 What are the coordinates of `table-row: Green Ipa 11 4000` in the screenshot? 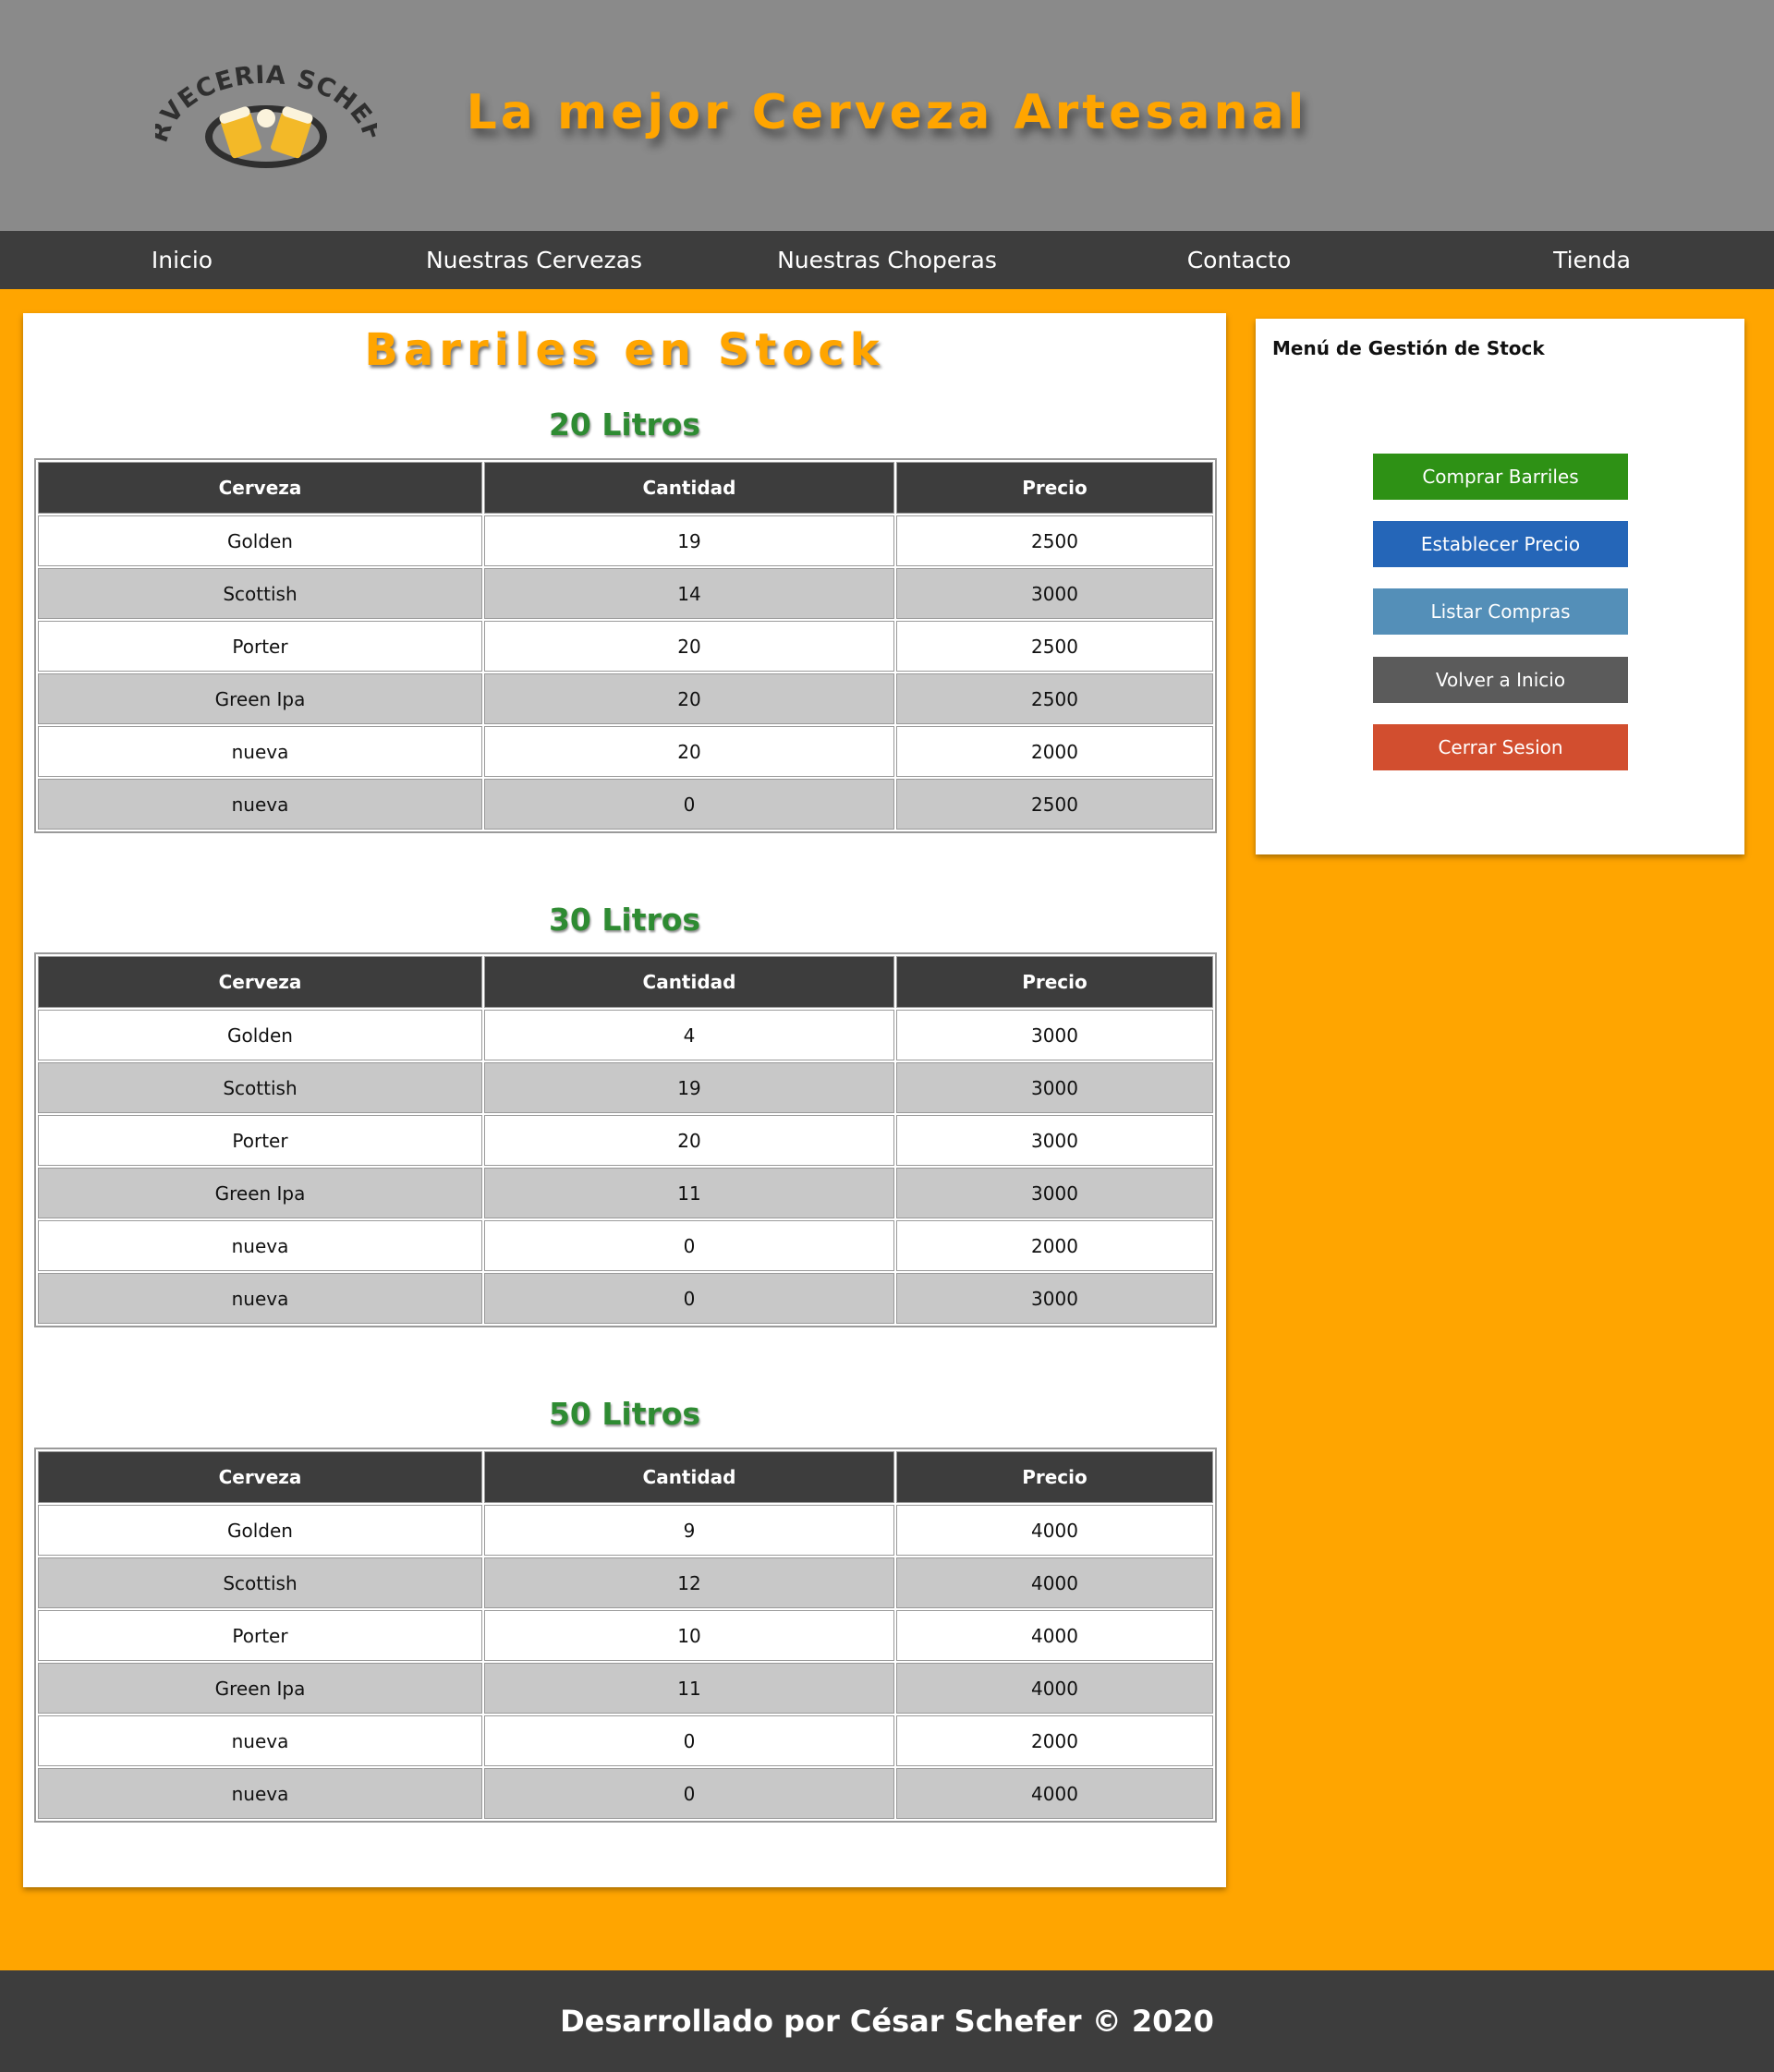 It's located at (625, 1688).